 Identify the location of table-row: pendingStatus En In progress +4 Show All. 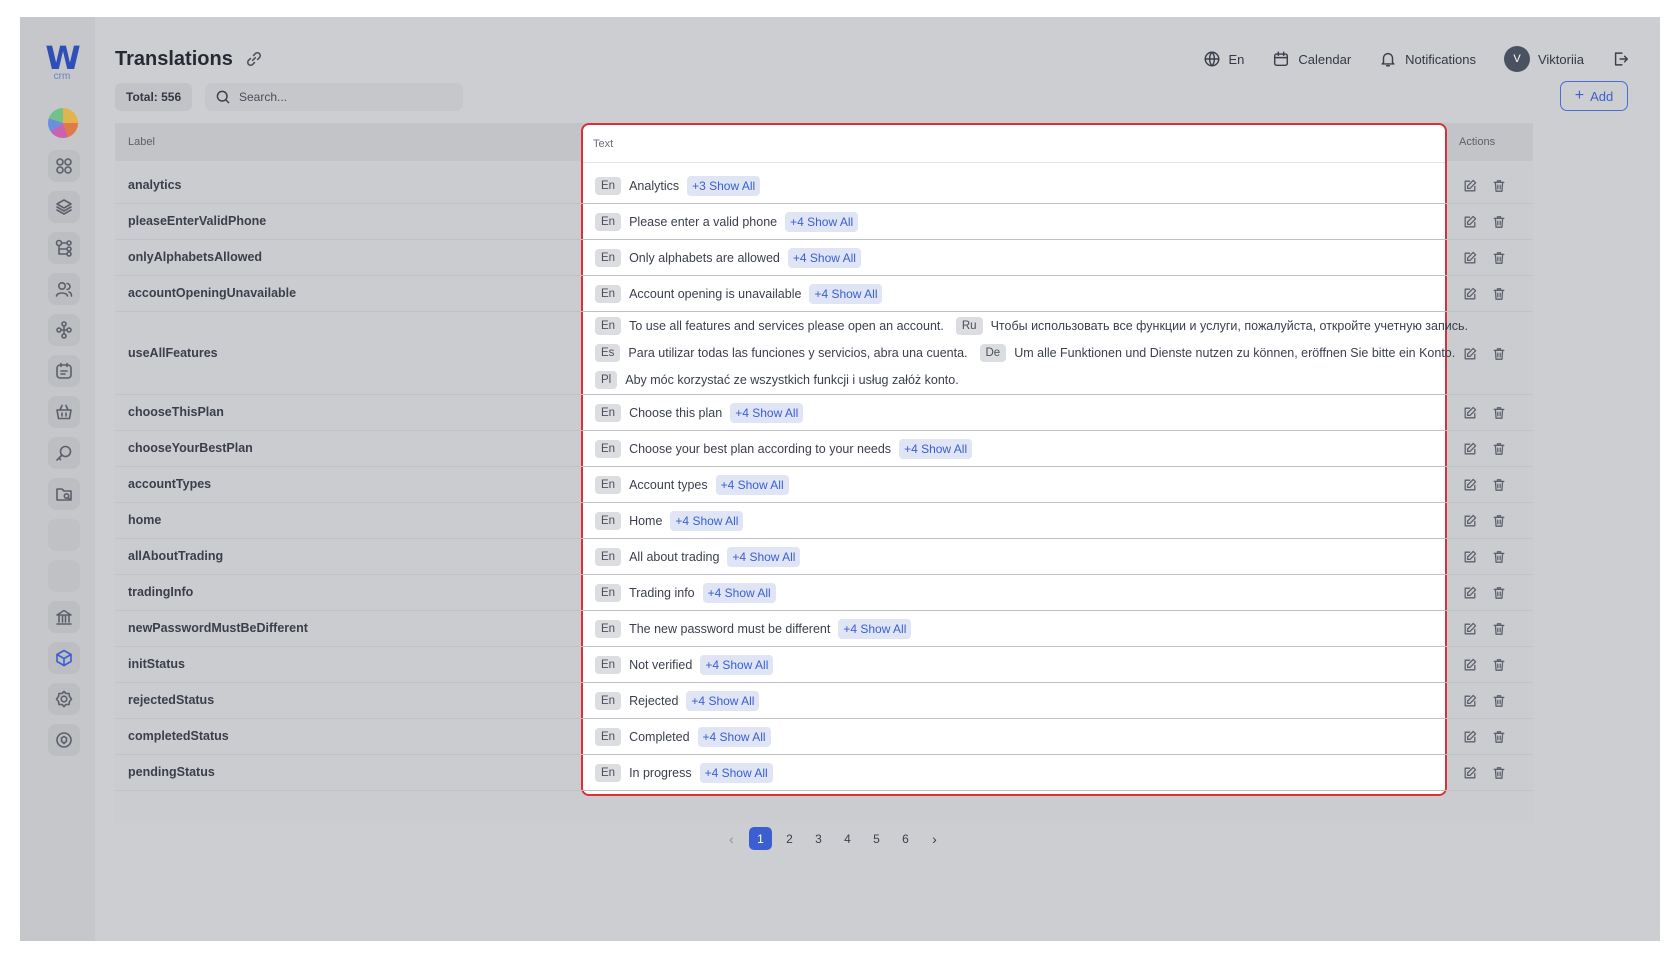
(824, 773).